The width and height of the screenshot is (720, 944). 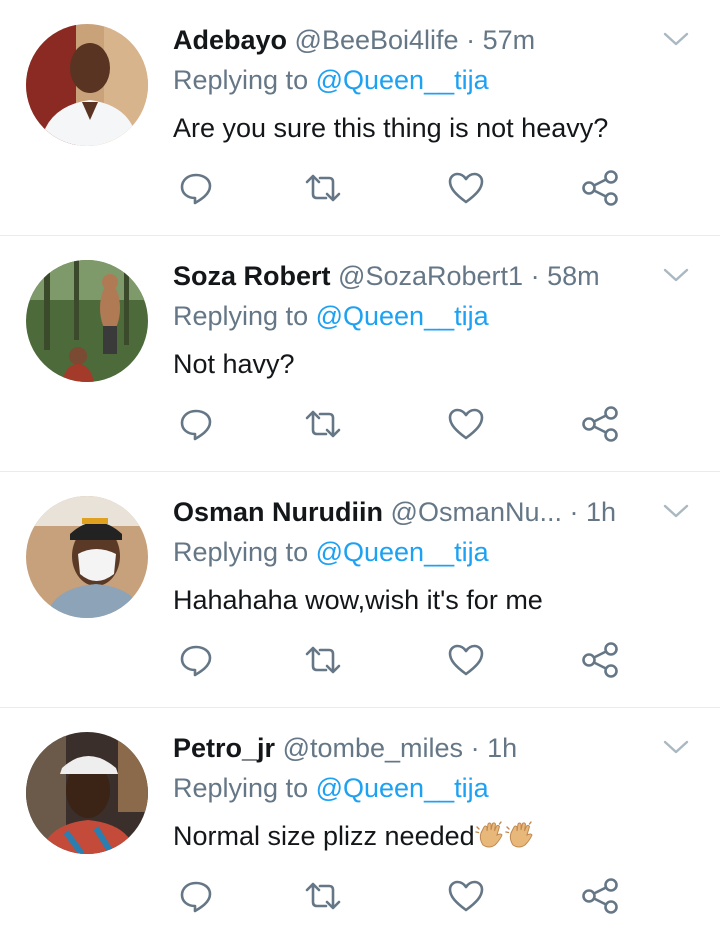 What do you see at coordinates (230, 40) in the screenshot?
I see `display-name: Adebayo` at bounding box center [230, 40].